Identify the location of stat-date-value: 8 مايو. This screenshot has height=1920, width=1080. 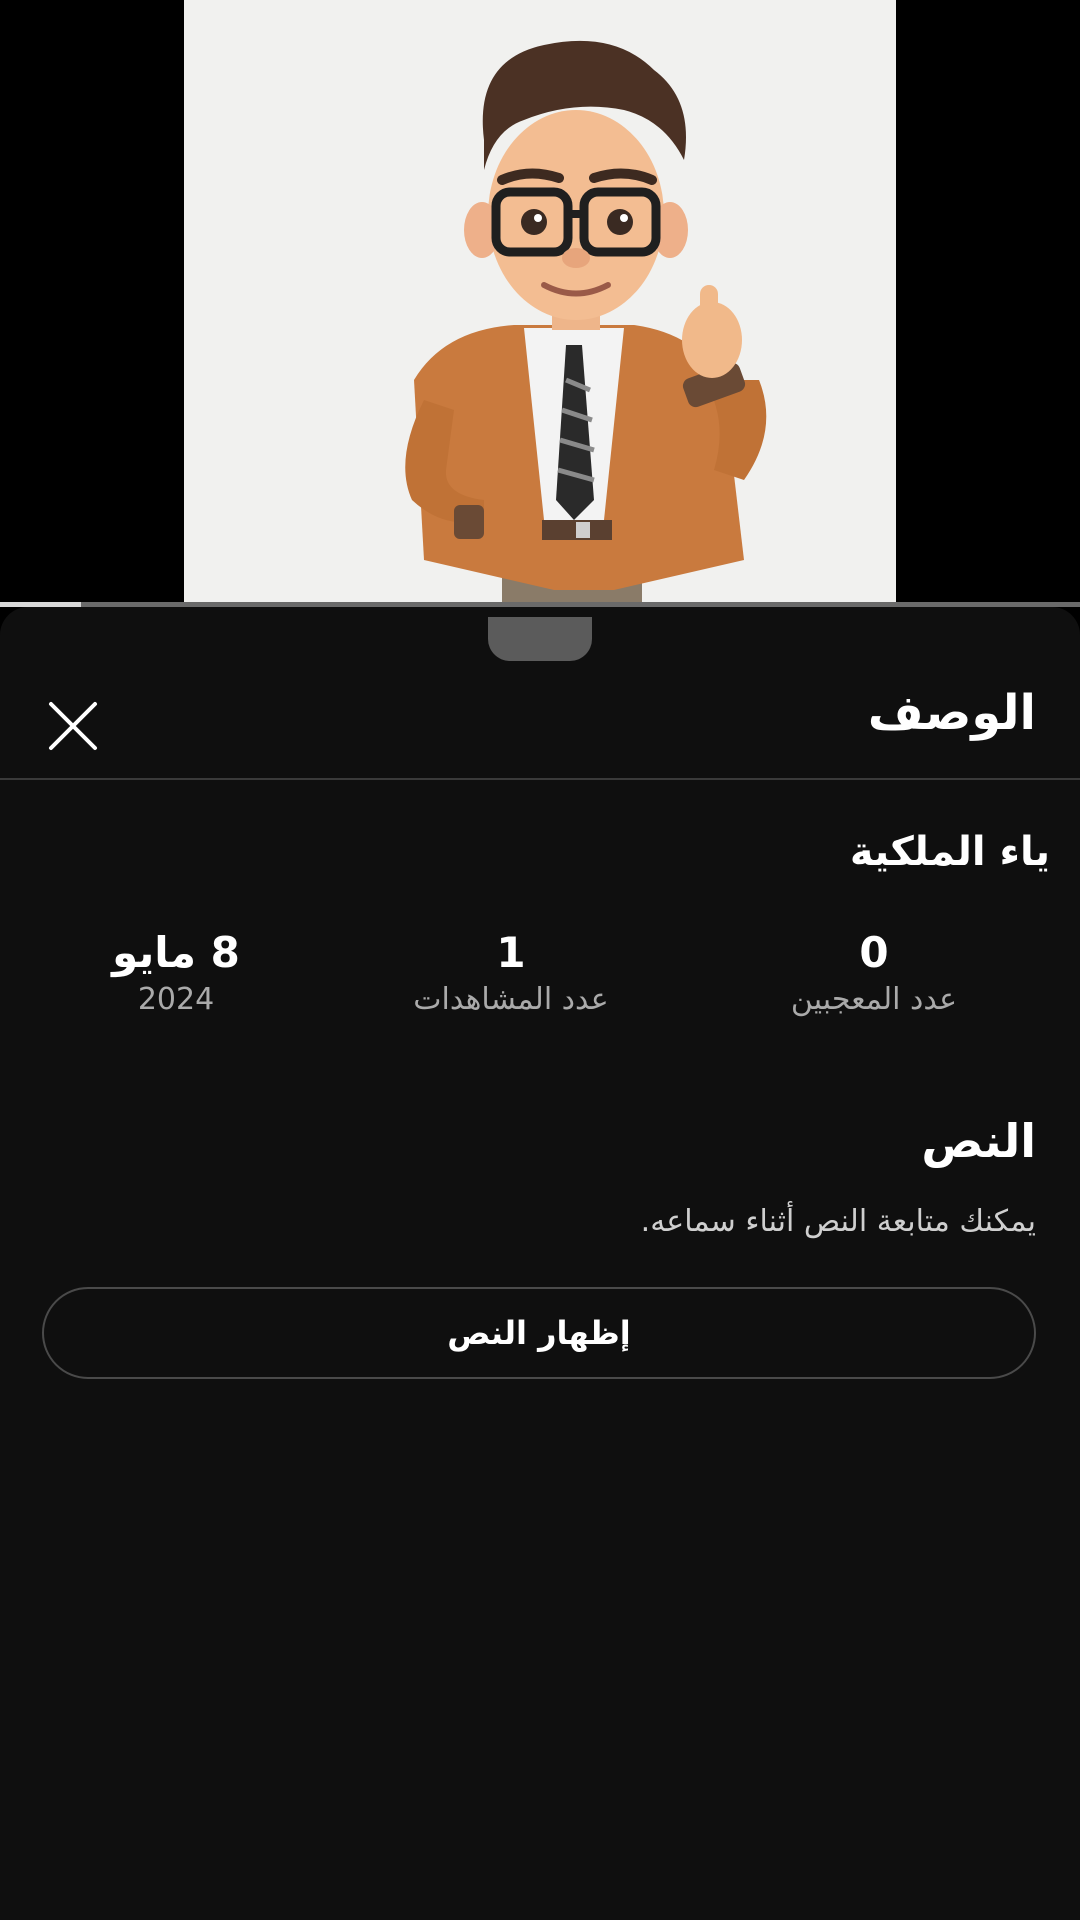
(176, 952).